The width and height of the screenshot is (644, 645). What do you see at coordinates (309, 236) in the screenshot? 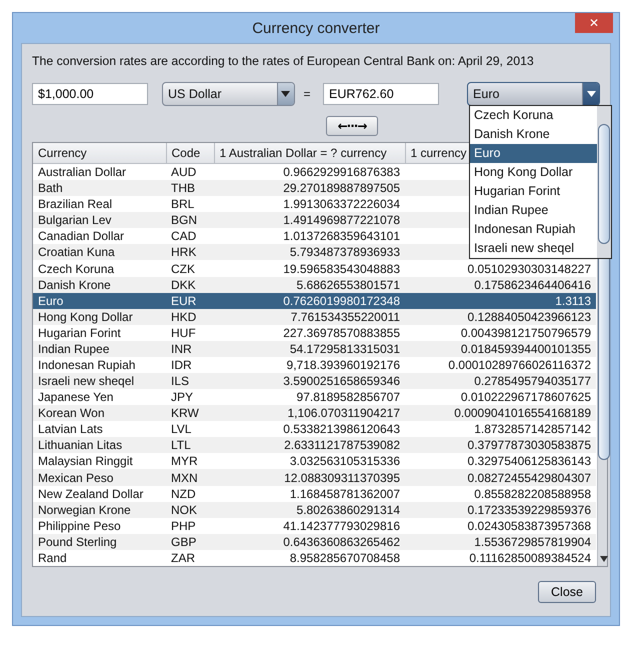
I see `table-cell: 1.0137268359643101` at bounding box center [309, 236].